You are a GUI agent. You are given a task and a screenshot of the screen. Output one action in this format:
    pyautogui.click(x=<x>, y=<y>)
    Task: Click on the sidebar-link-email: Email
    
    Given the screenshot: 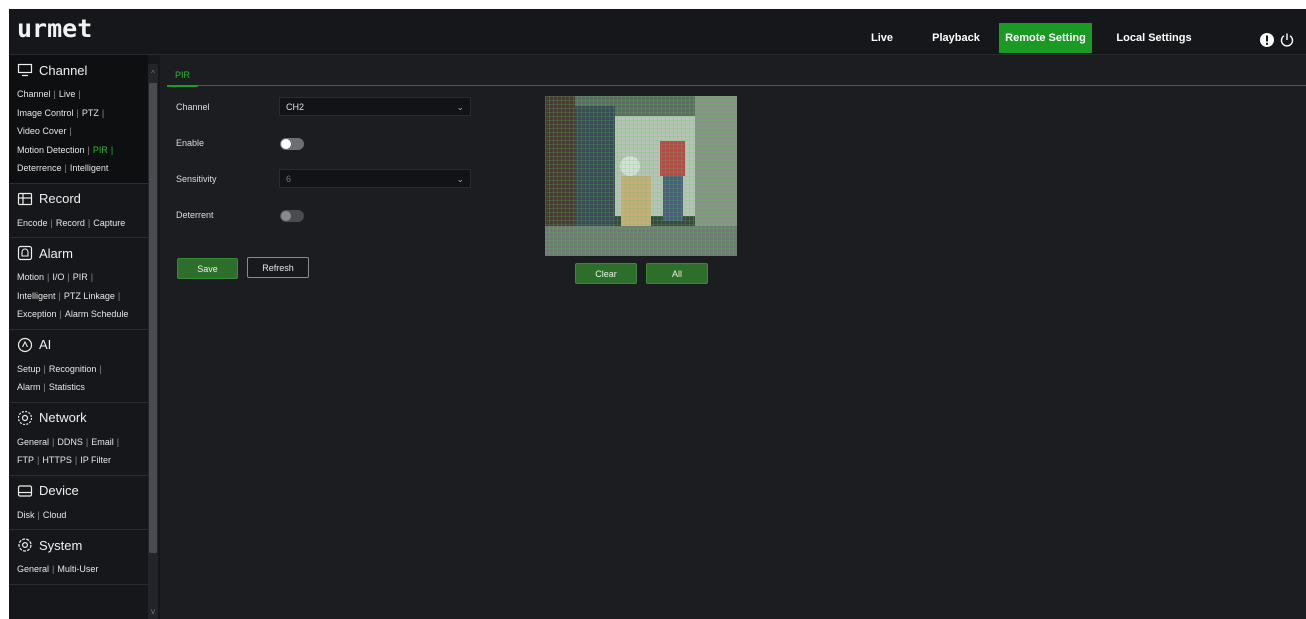 What is the action you would take?
    pyautogui.click(x=102, y=442)
    